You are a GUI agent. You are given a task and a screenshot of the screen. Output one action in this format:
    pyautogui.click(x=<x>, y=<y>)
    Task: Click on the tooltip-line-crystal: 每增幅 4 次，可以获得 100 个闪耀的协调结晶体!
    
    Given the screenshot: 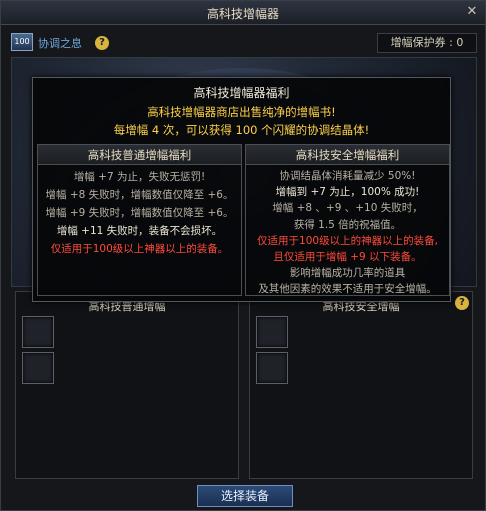 What is the action you would take?
    pyautogui.click(x=241, y=130)
    